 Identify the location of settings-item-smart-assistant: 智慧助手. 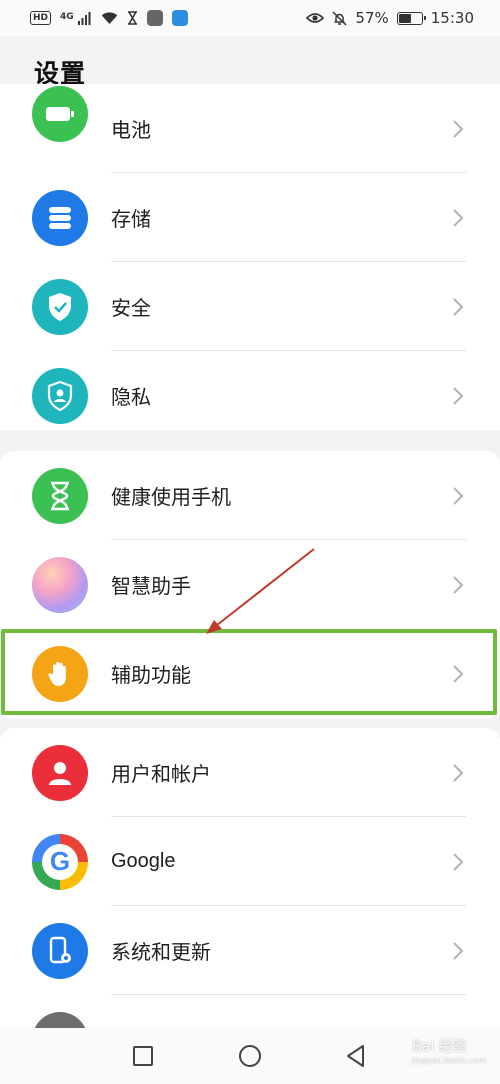
(250, 584).